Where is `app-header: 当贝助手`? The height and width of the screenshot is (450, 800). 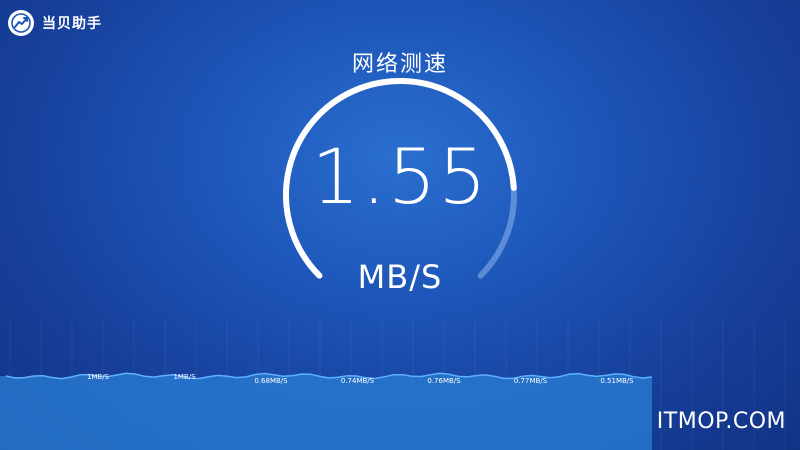 app-header: 当贝助手 is located at coordinates (55, 23).